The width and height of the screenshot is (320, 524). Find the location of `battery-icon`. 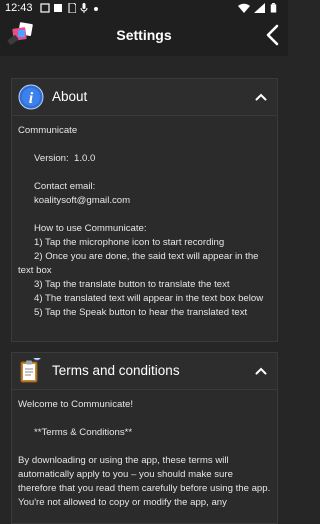

battery-icon is located at coordinates (273, 8).